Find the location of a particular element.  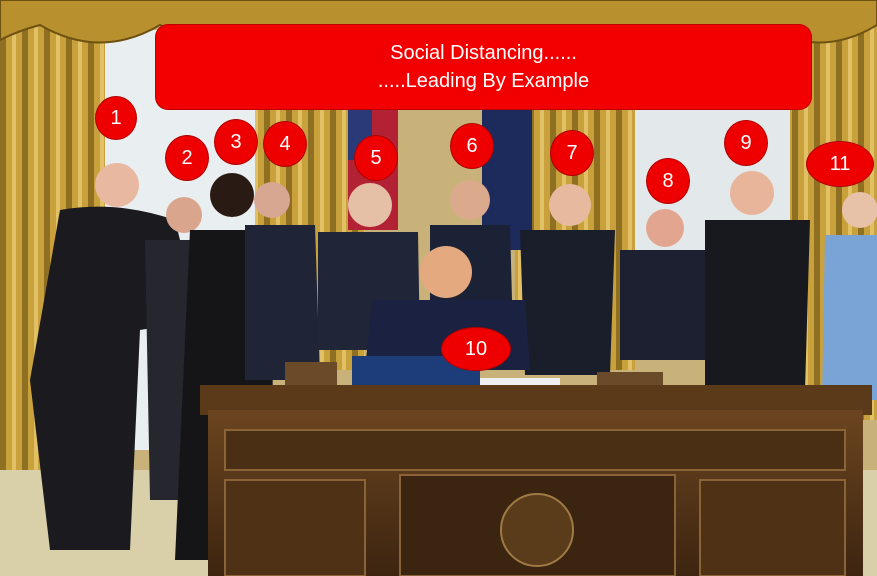

caption-line-2: .....Leading By Example is located at coordinates (483, 81).